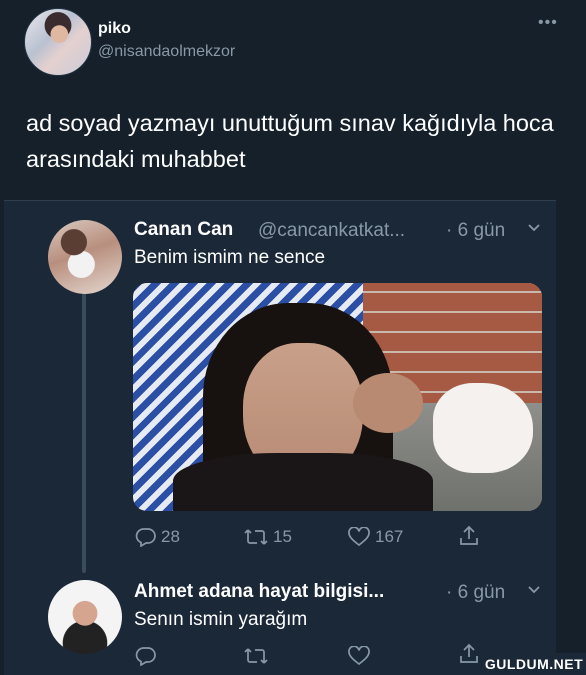 The image size is (586, 675). I want to click on author-name: piko, so click(114, 29).